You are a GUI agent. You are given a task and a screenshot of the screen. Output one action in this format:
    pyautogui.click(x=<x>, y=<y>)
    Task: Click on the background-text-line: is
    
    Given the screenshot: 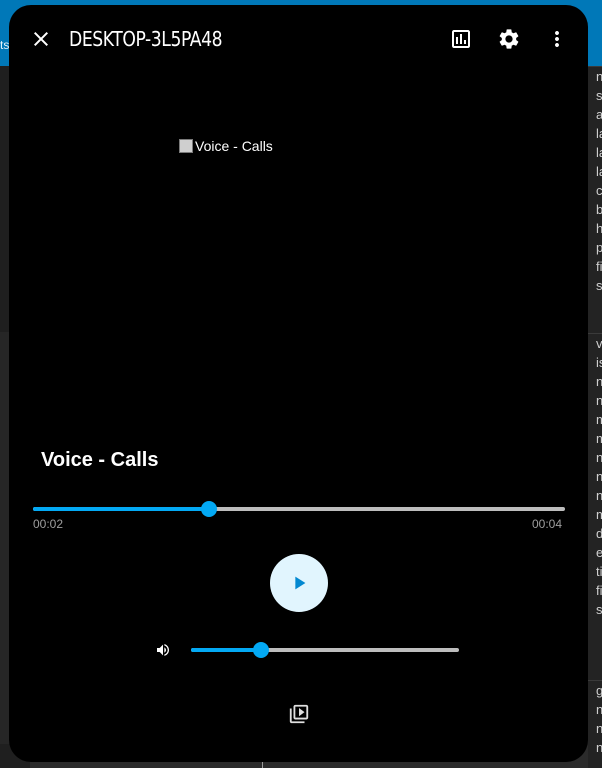 What is the action you would take?
    pyautogui.click(x=599, y=362)
    